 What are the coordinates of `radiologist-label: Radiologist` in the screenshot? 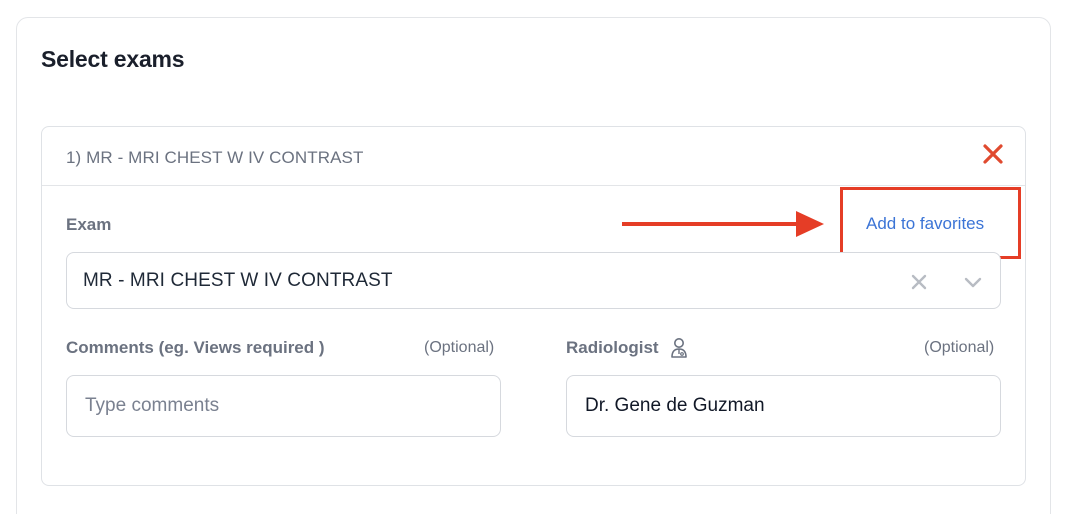 It's located at (612, 347).